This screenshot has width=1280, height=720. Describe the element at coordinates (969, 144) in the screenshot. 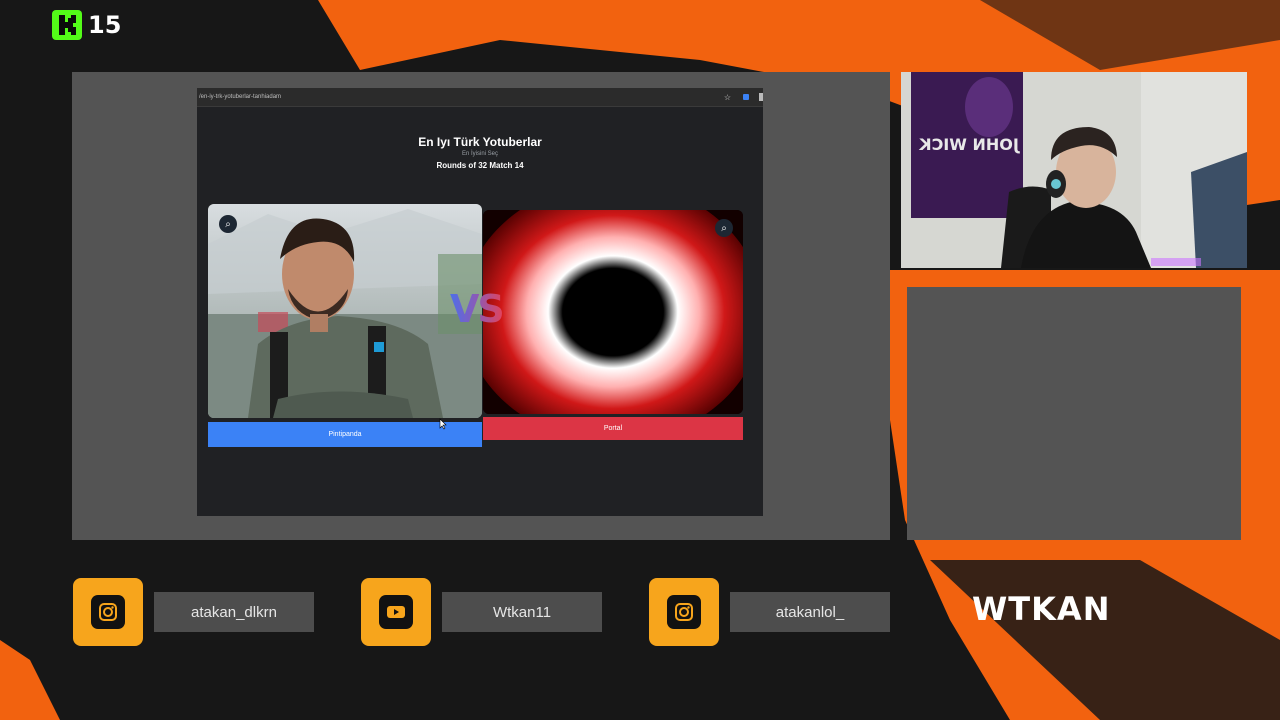

I see `poster-text: JOHN WICK` at that location.